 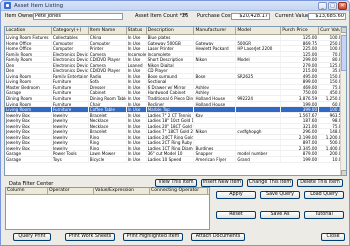 I want to click on cell-category: Jewelry, so click(x=70, y=126).